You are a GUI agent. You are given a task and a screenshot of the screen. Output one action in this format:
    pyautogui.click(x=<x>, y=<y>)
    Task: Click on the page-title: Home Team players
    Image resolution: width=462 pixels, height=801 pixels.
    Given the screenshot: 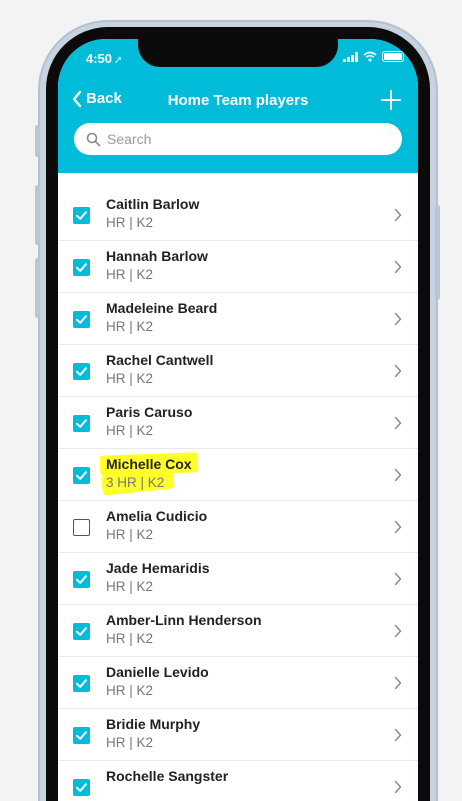 What is the action you would take?
    pyautogui.click(x=238, y=100)
    